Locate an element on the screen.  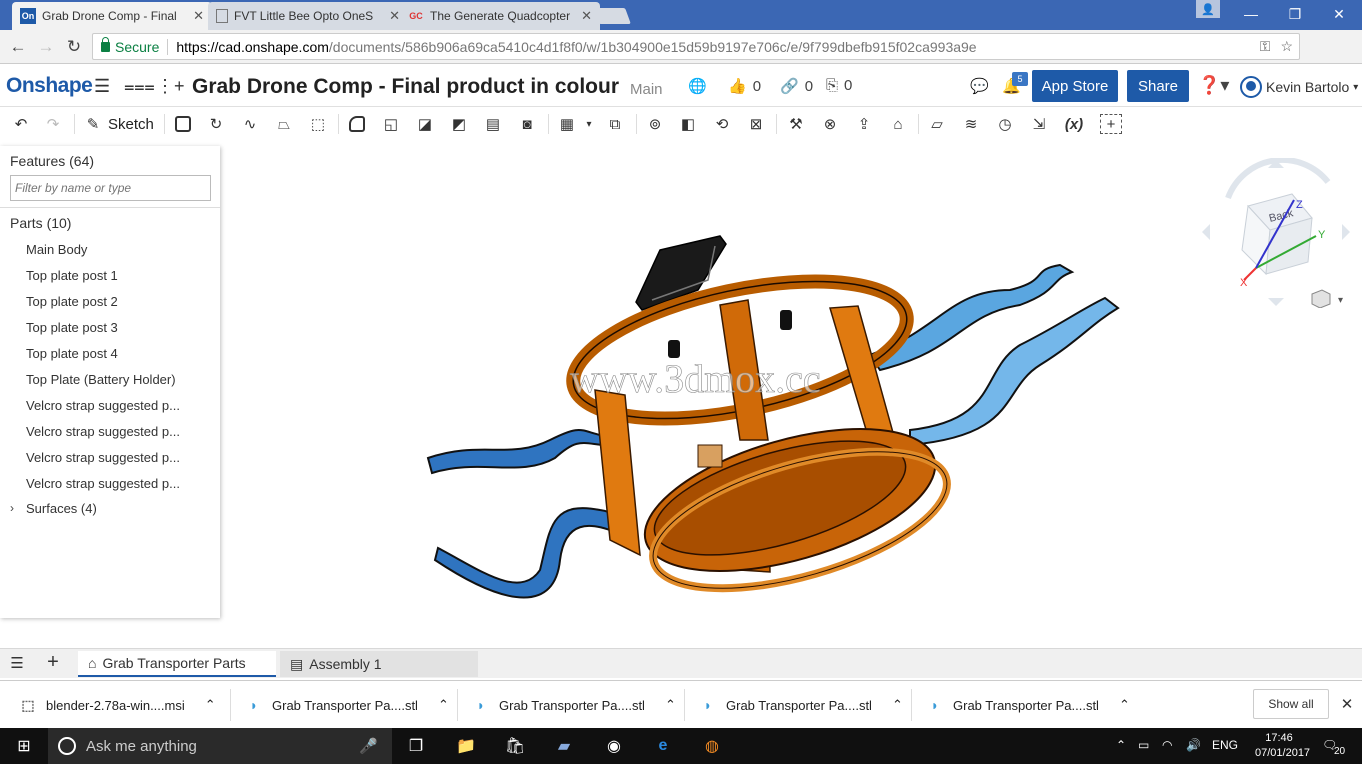
browser-tab-onshape: On Grab Drone Comp - Final ✕ is located at coordinates (112, 16).